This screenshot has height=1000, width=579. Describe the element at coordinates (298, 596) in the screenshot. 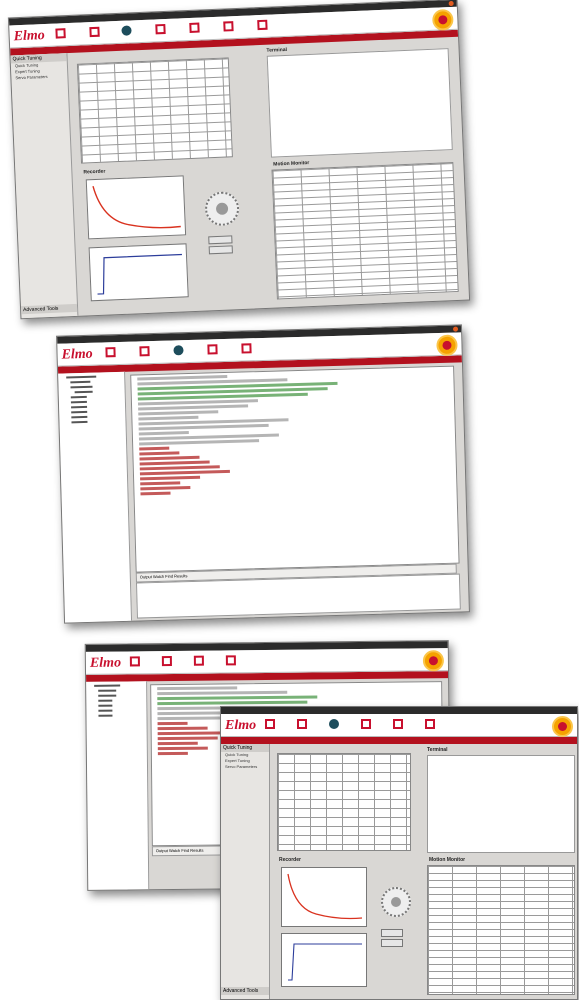

I see `output-panel` at that location.